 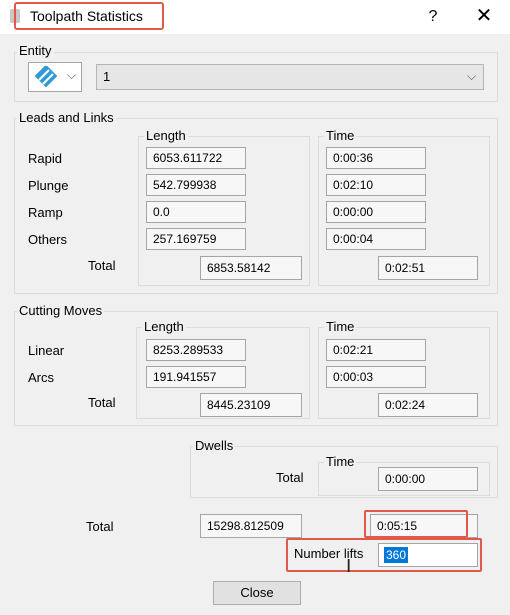 What do you see at coordinates (196, 350) in the screenshot?
I see `linear-length-field: 8253.289533` at bounding box center [196, 350].